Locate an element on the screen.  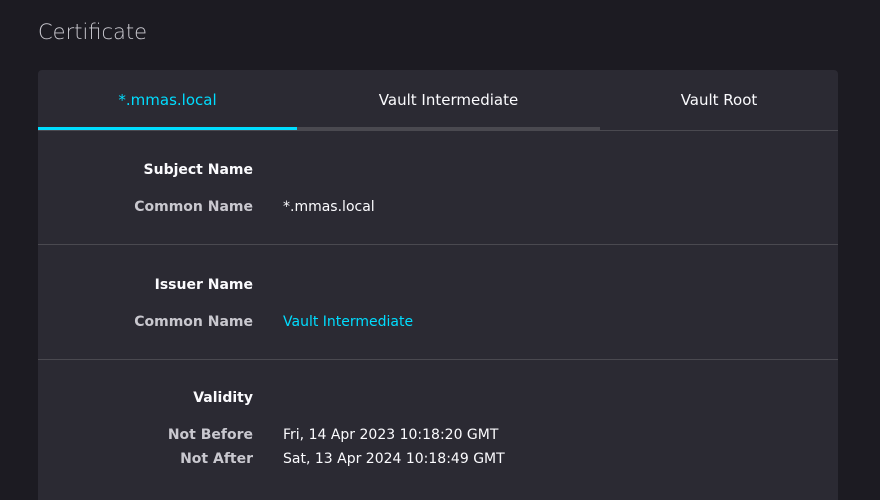
subject-common-name-row: Common Name *.mmas.local is located at coordinates (438, 207).